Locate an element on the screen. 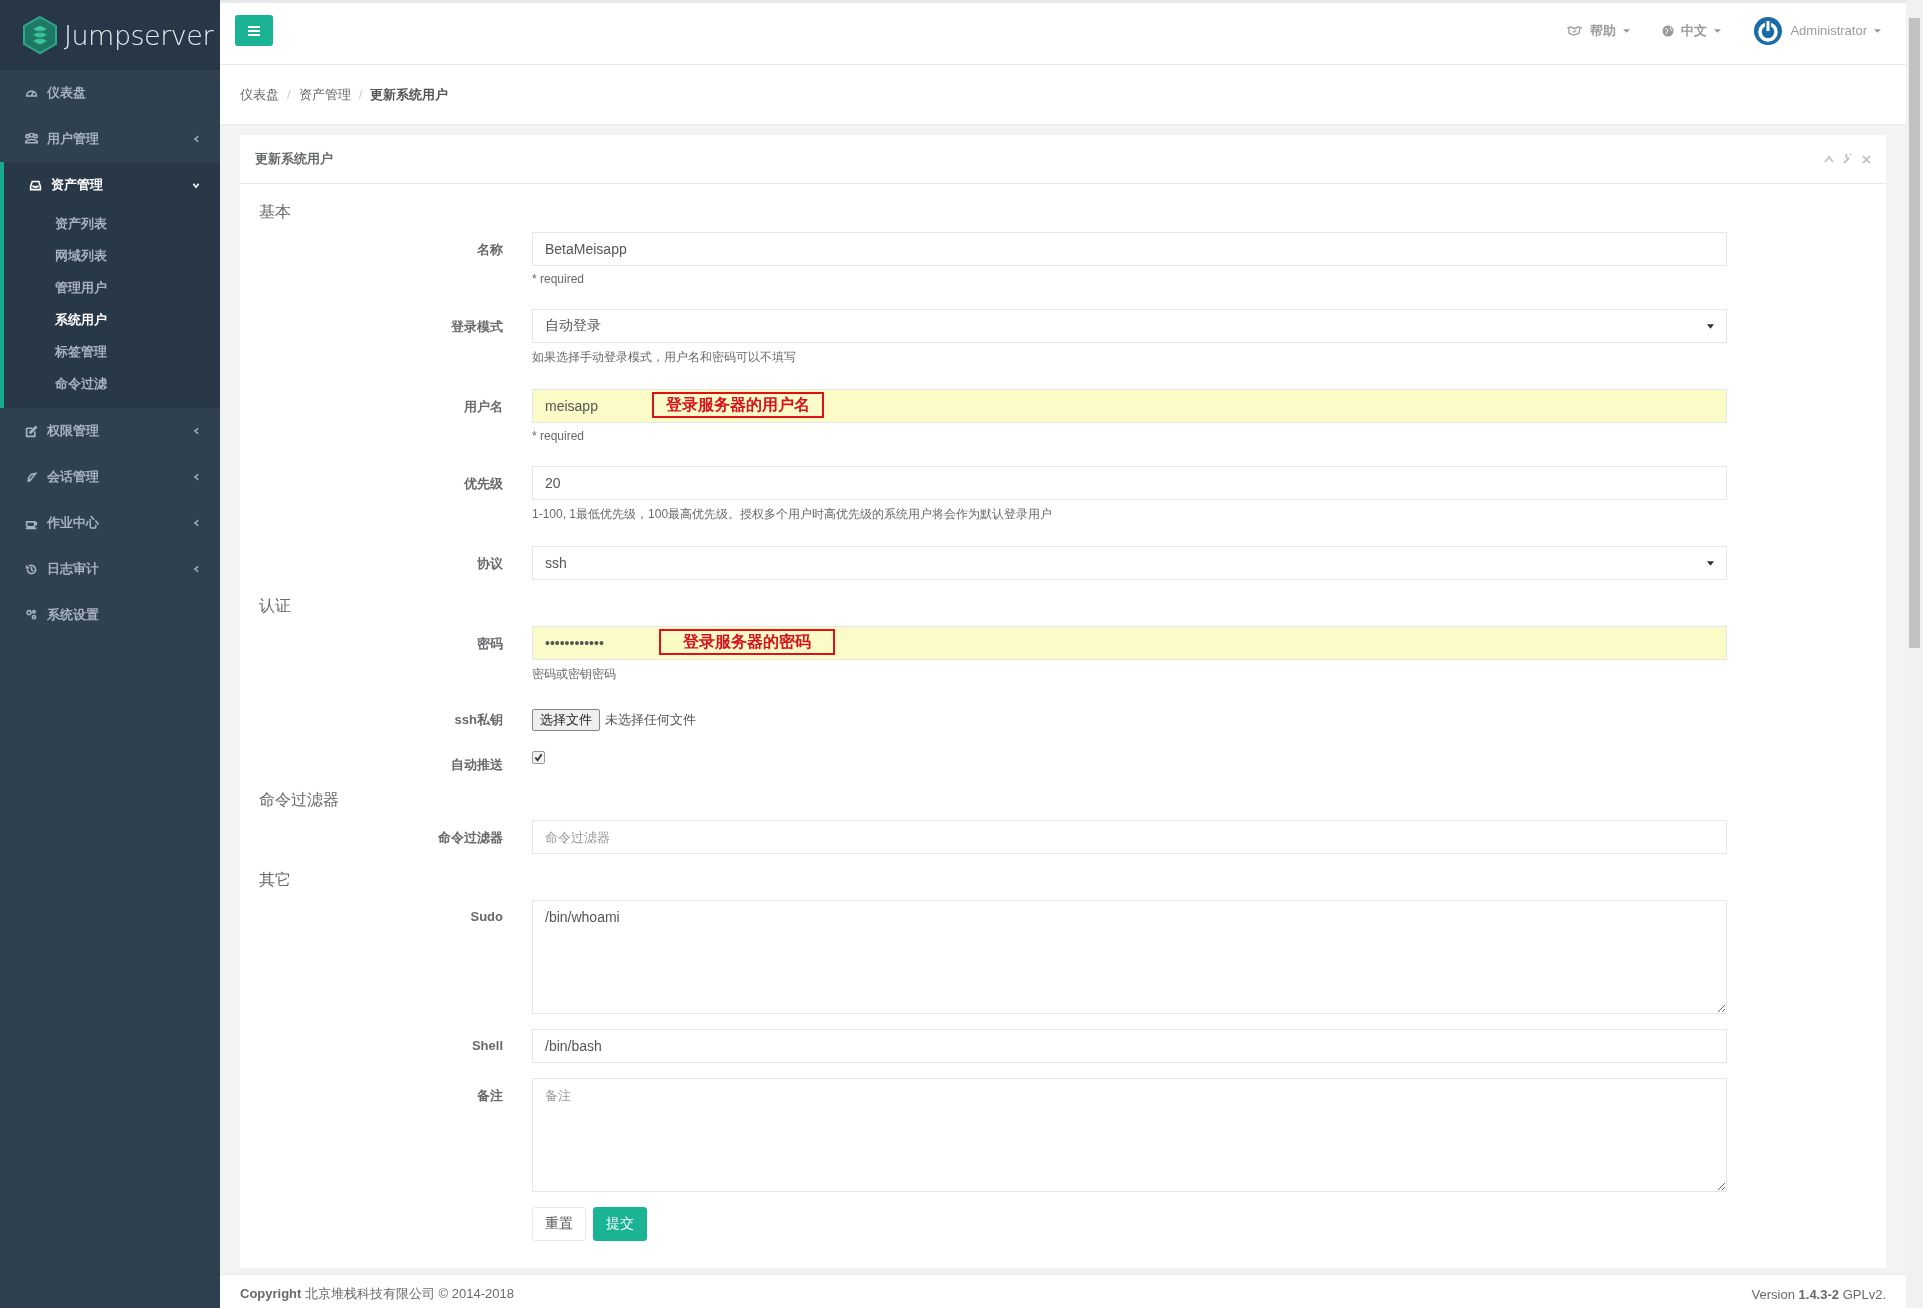 The height and width of the screenshot is (1308, 1923). rocket-icon is located at coordinates (31, 477).